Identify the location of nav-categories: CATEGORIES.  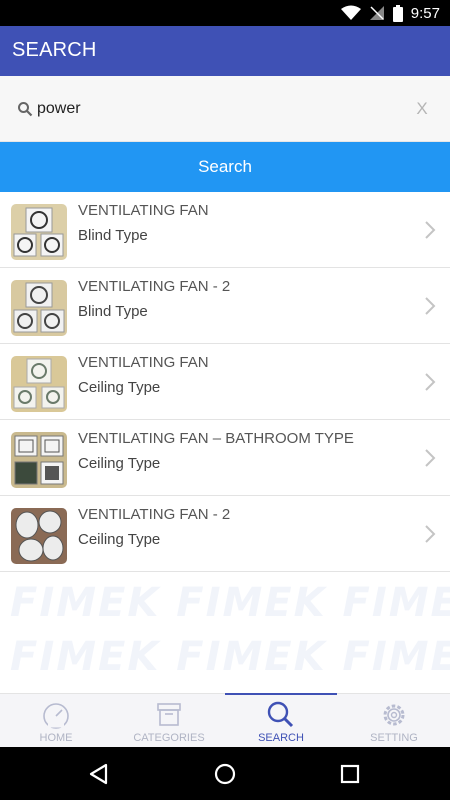
(169, 721).